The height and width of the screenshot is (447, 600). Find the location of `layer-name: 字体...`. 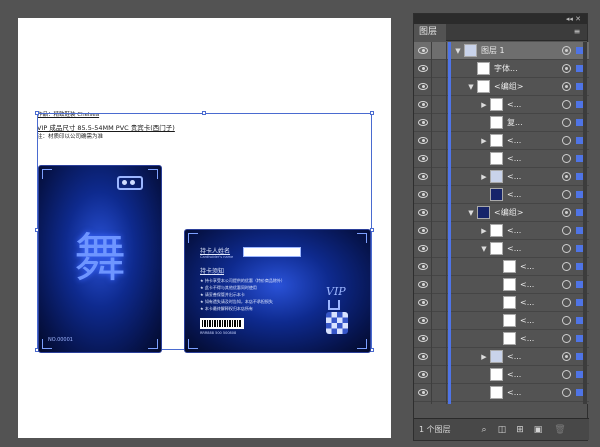

layer-name: 字体... is located at coordinates (506, 69).